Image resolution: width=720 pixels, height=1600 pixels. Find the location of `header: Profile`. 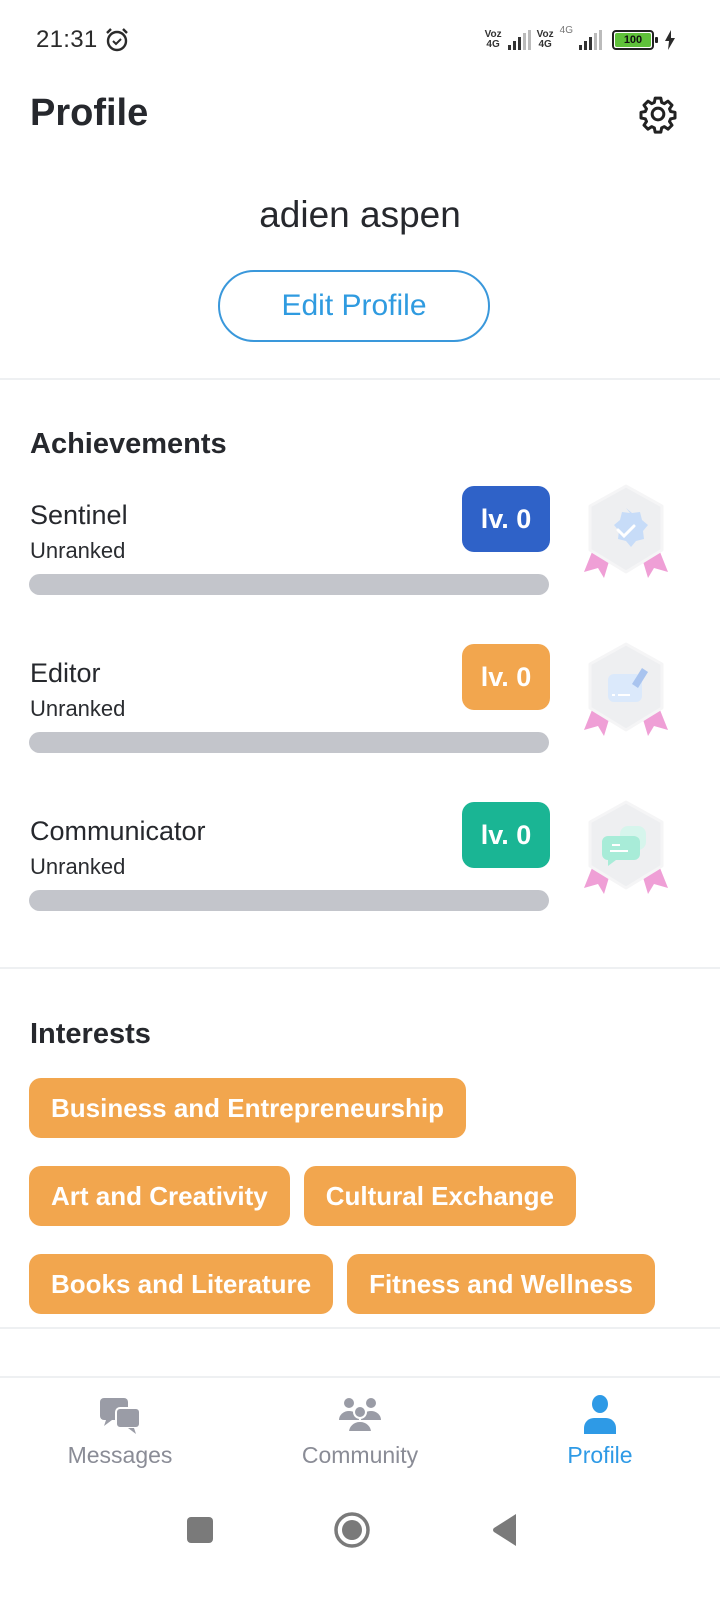

header: Profile is located at coordinates (360, 114).